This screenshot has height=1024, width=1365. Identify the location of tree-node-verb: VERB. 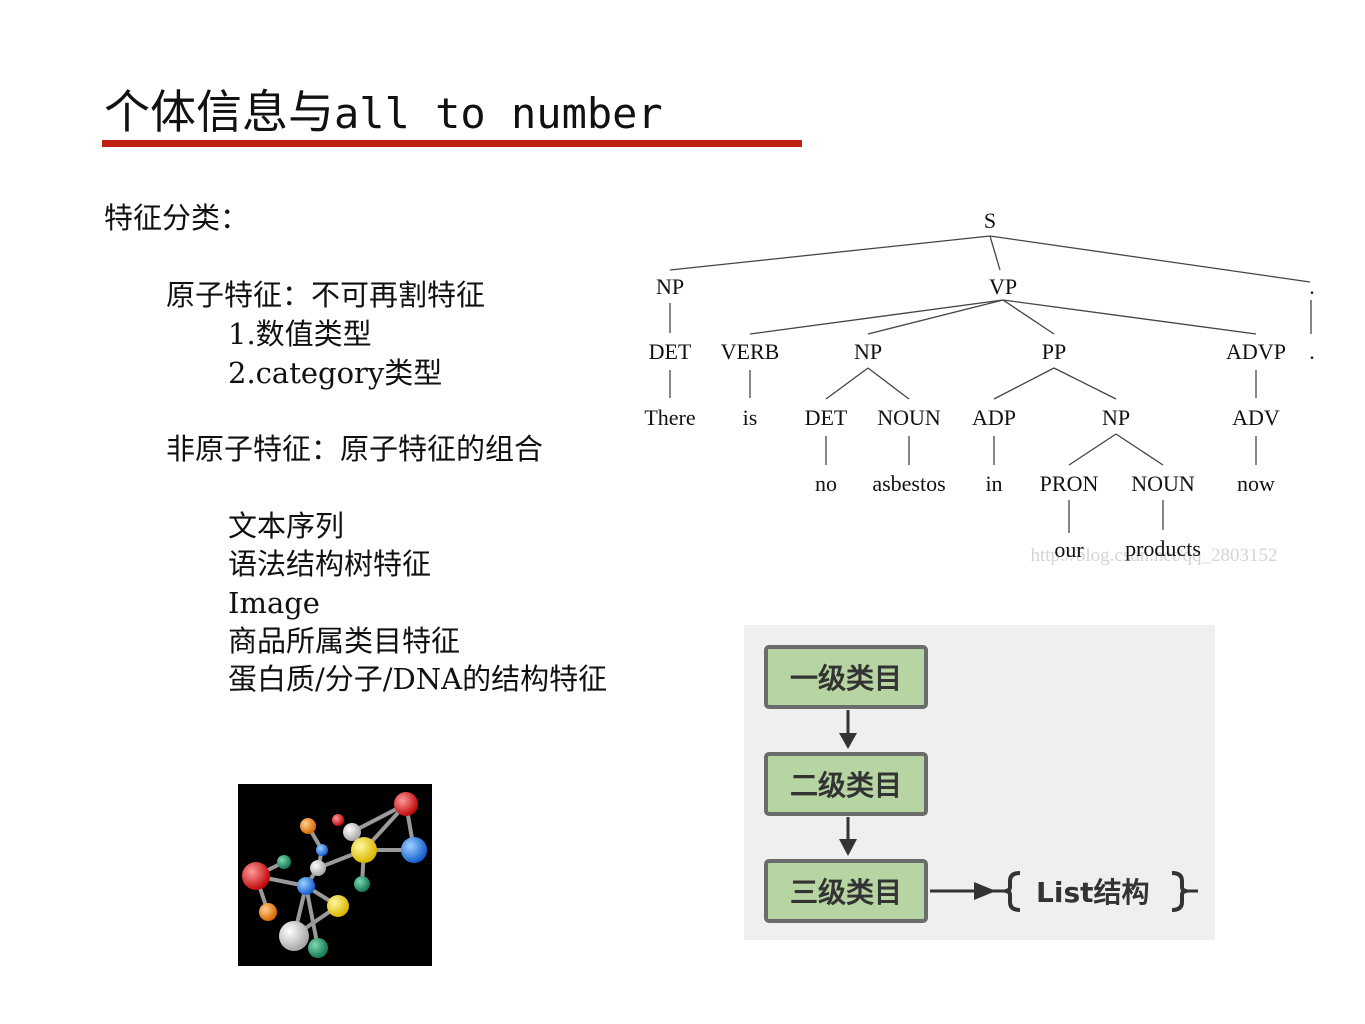
(750, 351).